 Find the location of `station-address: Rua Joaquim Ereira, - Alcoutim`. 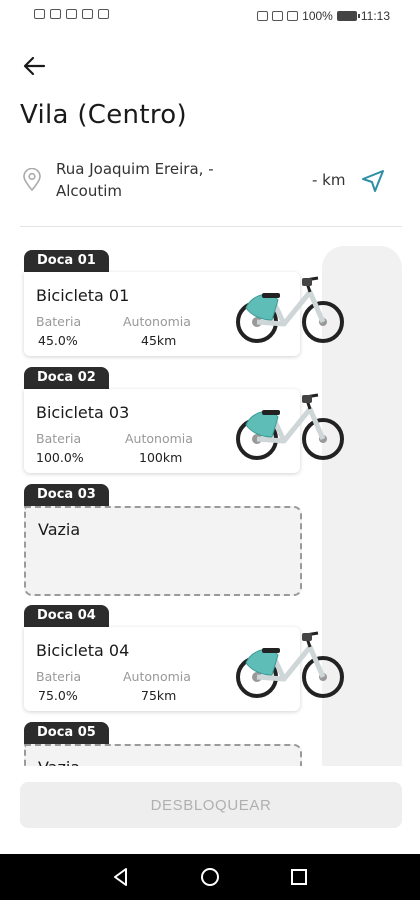

station-address: Rua Joaquim Ereira, - Alcoutim is located at coordinates (135, 180).